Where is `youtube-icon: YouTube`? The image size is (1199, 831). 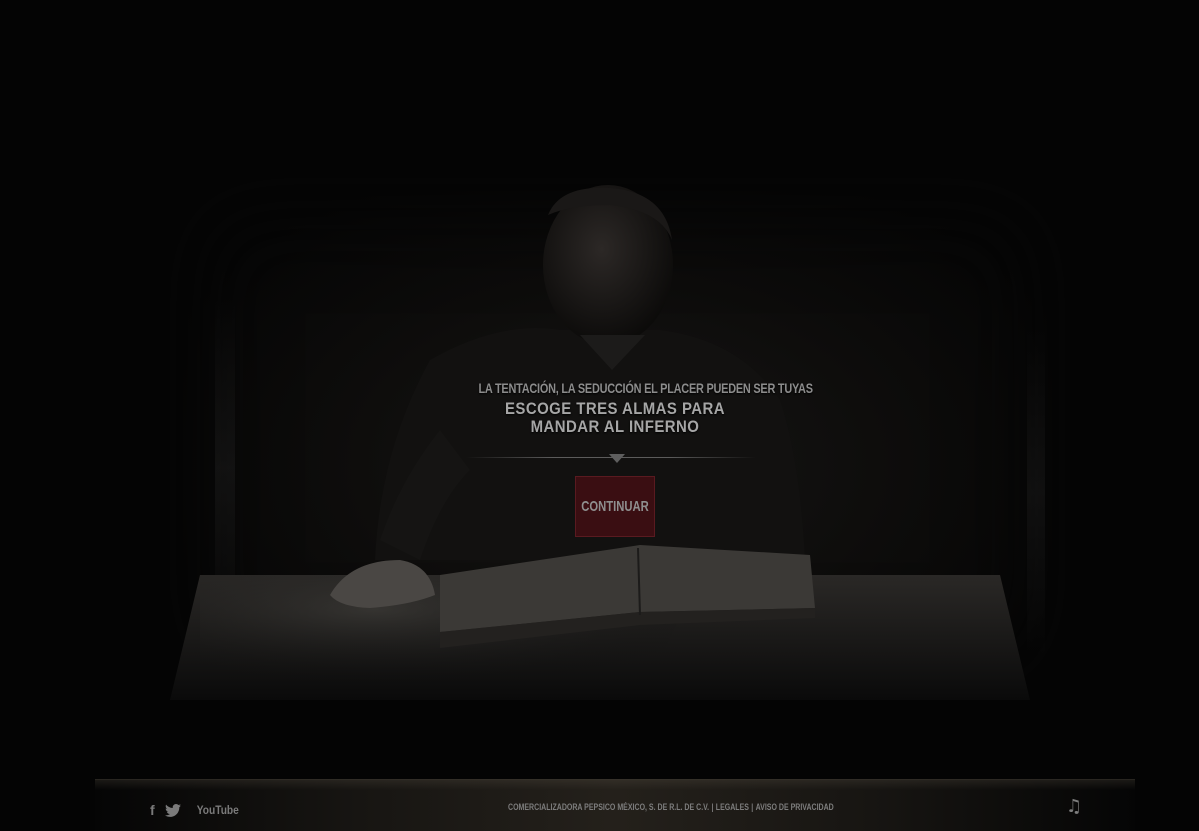
youtube-icon: YouTube is located at coordinates (217, 810).